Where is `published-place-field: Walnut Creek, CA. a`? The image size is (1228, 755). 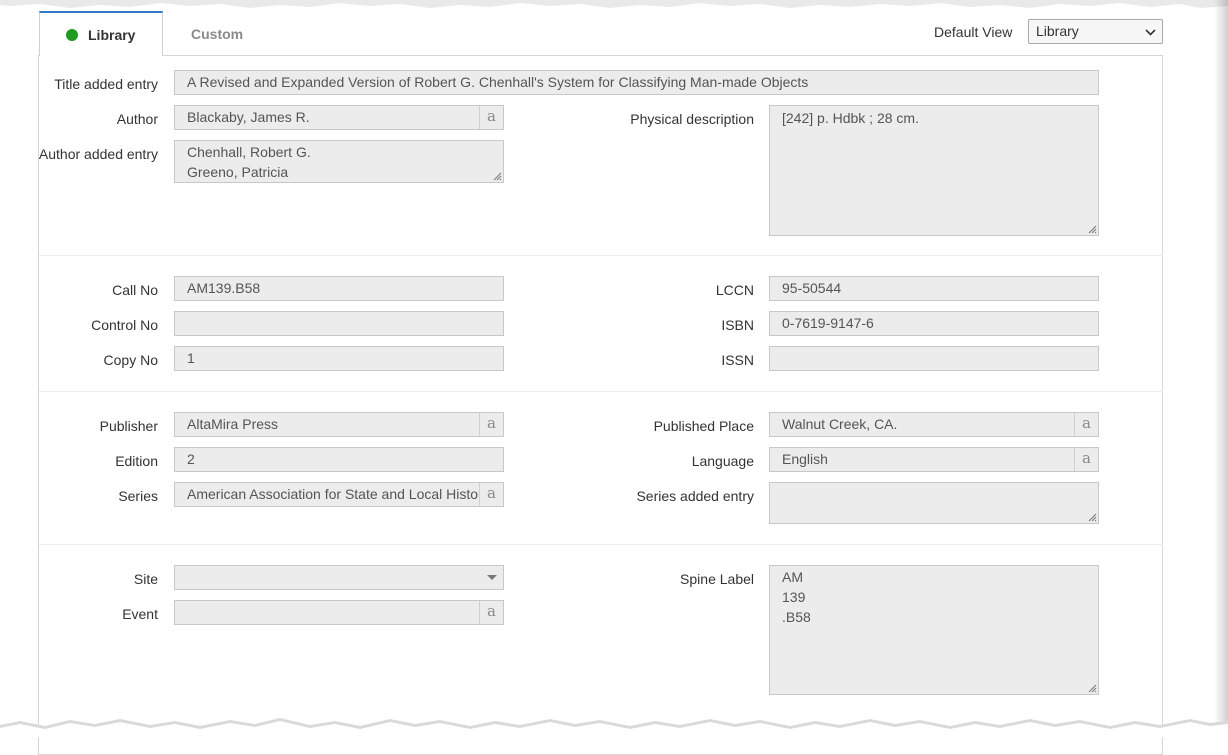 published-place-field: Walnut Creek, CA. a is located at coordinates (934, 424).